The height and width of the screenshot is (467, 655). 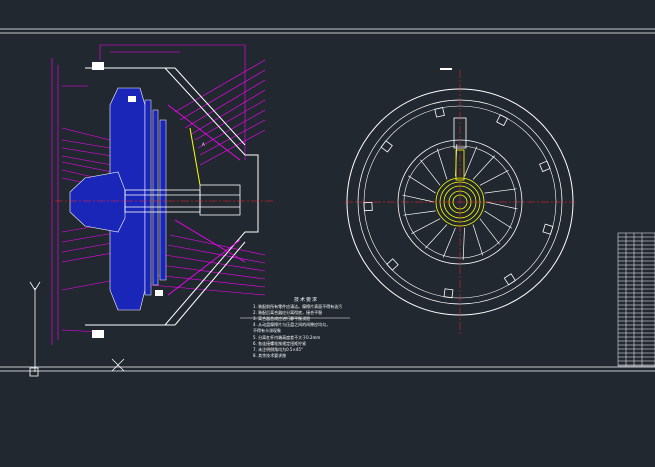 I want to click on mounting-lugs, so click(x=458, y=203).